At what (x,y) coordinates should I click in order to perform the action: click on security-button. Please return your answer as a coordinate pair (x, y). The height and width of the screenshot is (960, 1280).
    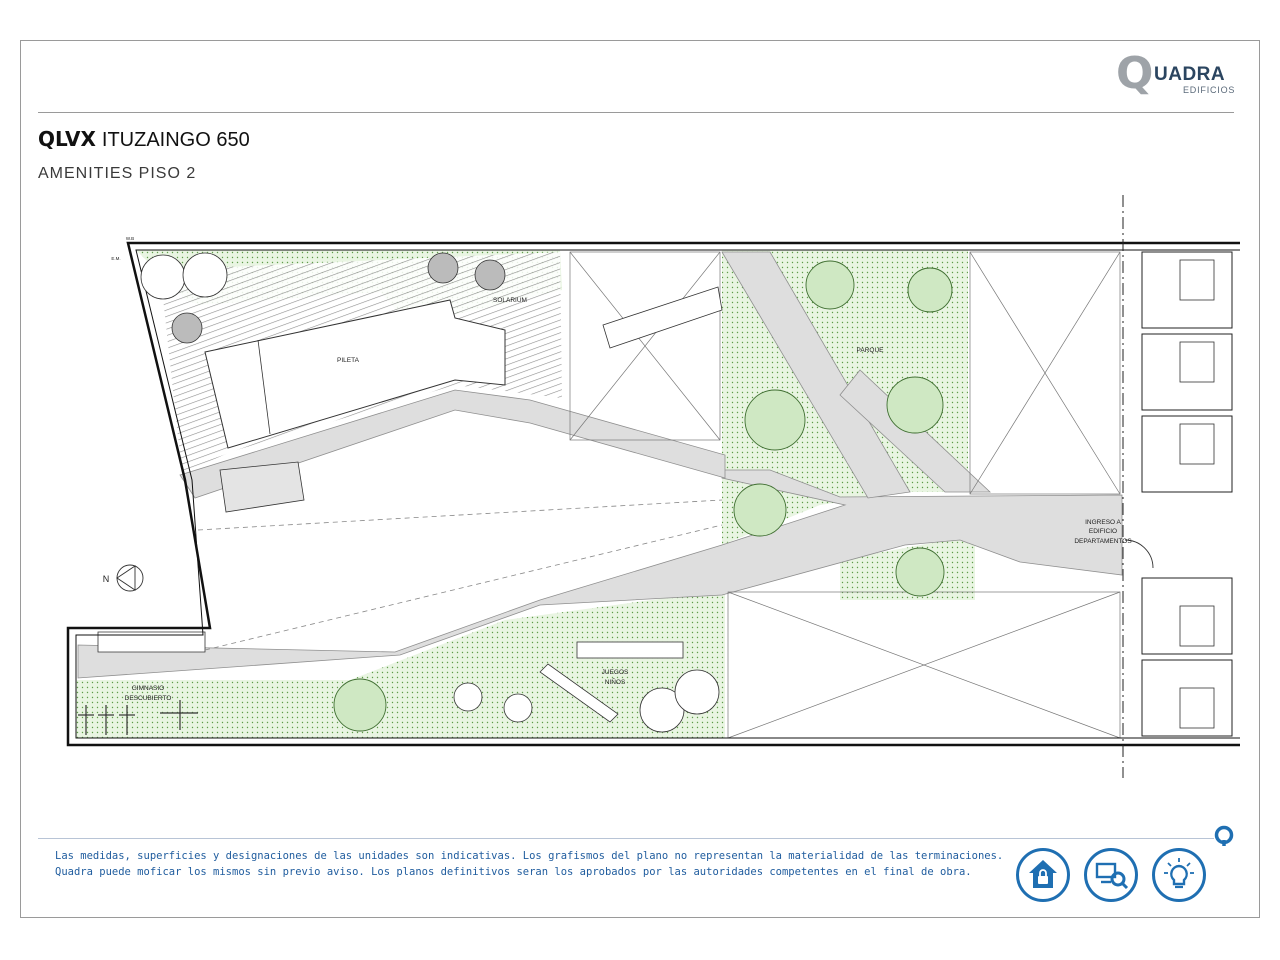
    Looking at the image, I should click on (1043, 875).